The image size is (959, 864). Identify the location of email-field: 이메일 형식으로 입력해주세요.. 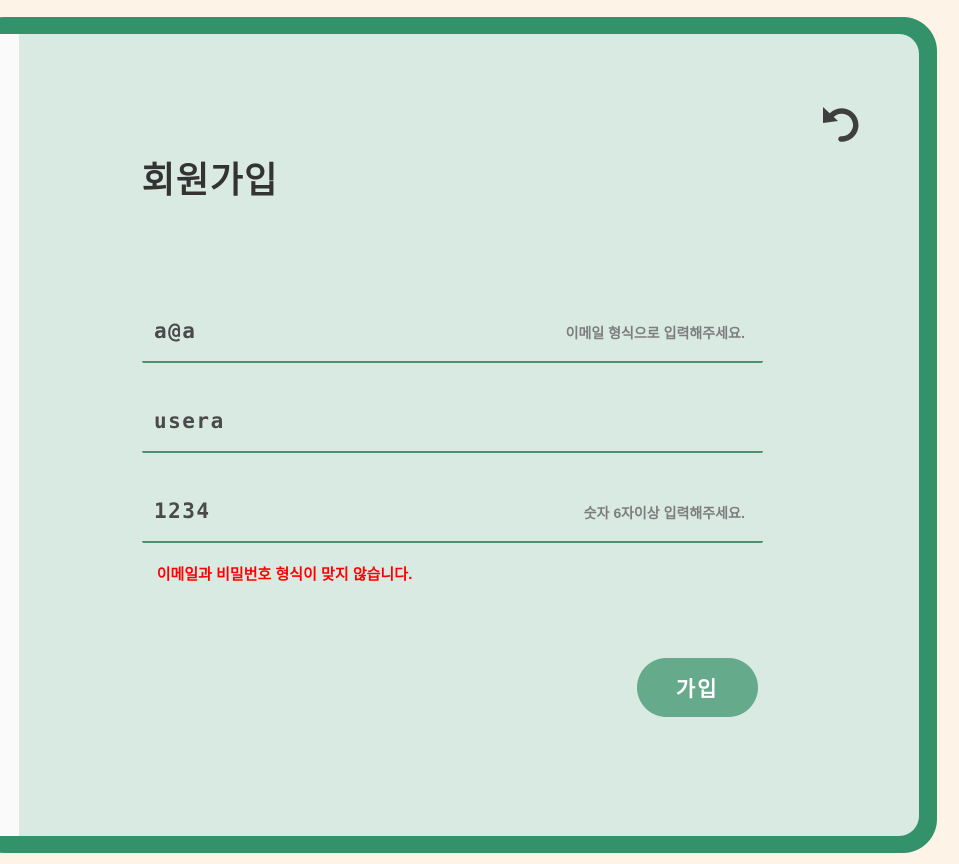
(452, 332).